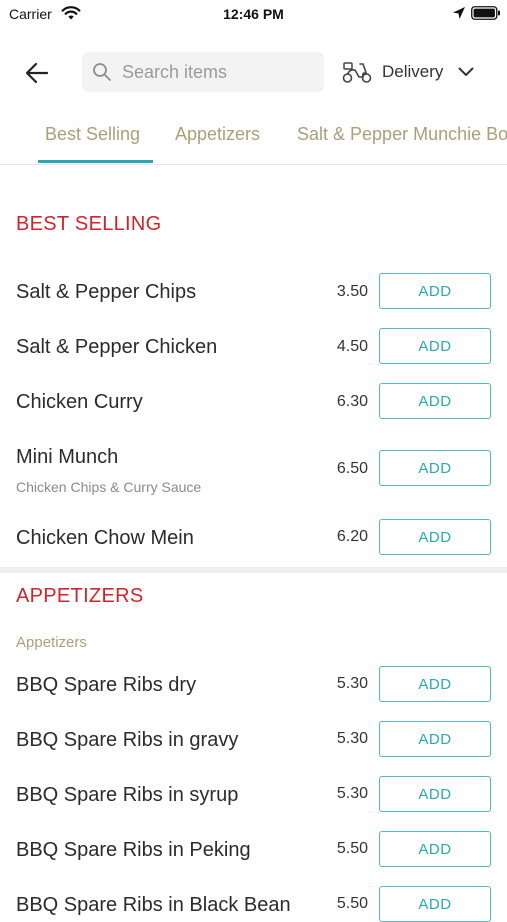 The image size is (507, 922). I want to click on item-name: Chicken Curry, so click(79, 402).